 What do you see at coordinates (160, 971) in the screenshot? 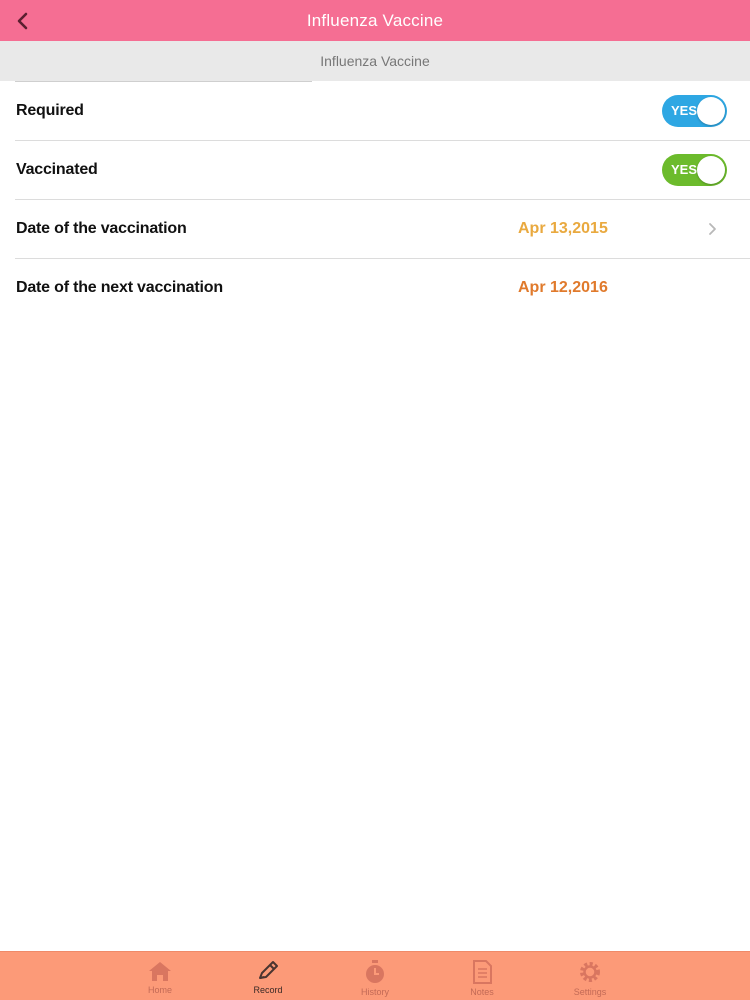
I see `home-icon` at bounding box center [160, 971].